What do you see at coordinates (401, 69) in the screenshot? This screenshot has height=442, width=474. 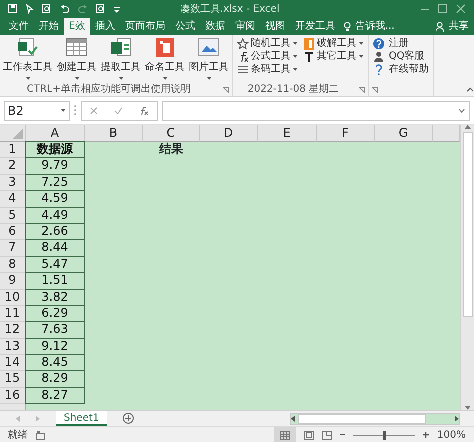 I see `ribbon-link: 在线帮助` at bounding box center [401, 69].